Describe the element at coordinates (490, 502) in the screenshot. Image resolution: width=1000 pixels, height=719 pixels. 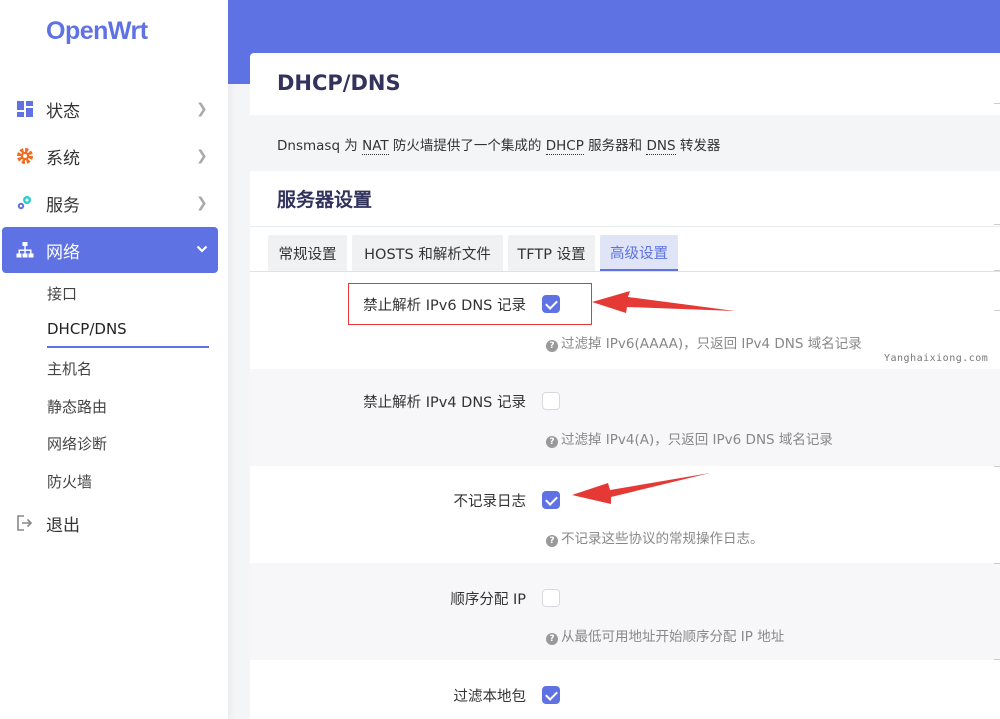
I see `option-label: 不记录日志` at that location.